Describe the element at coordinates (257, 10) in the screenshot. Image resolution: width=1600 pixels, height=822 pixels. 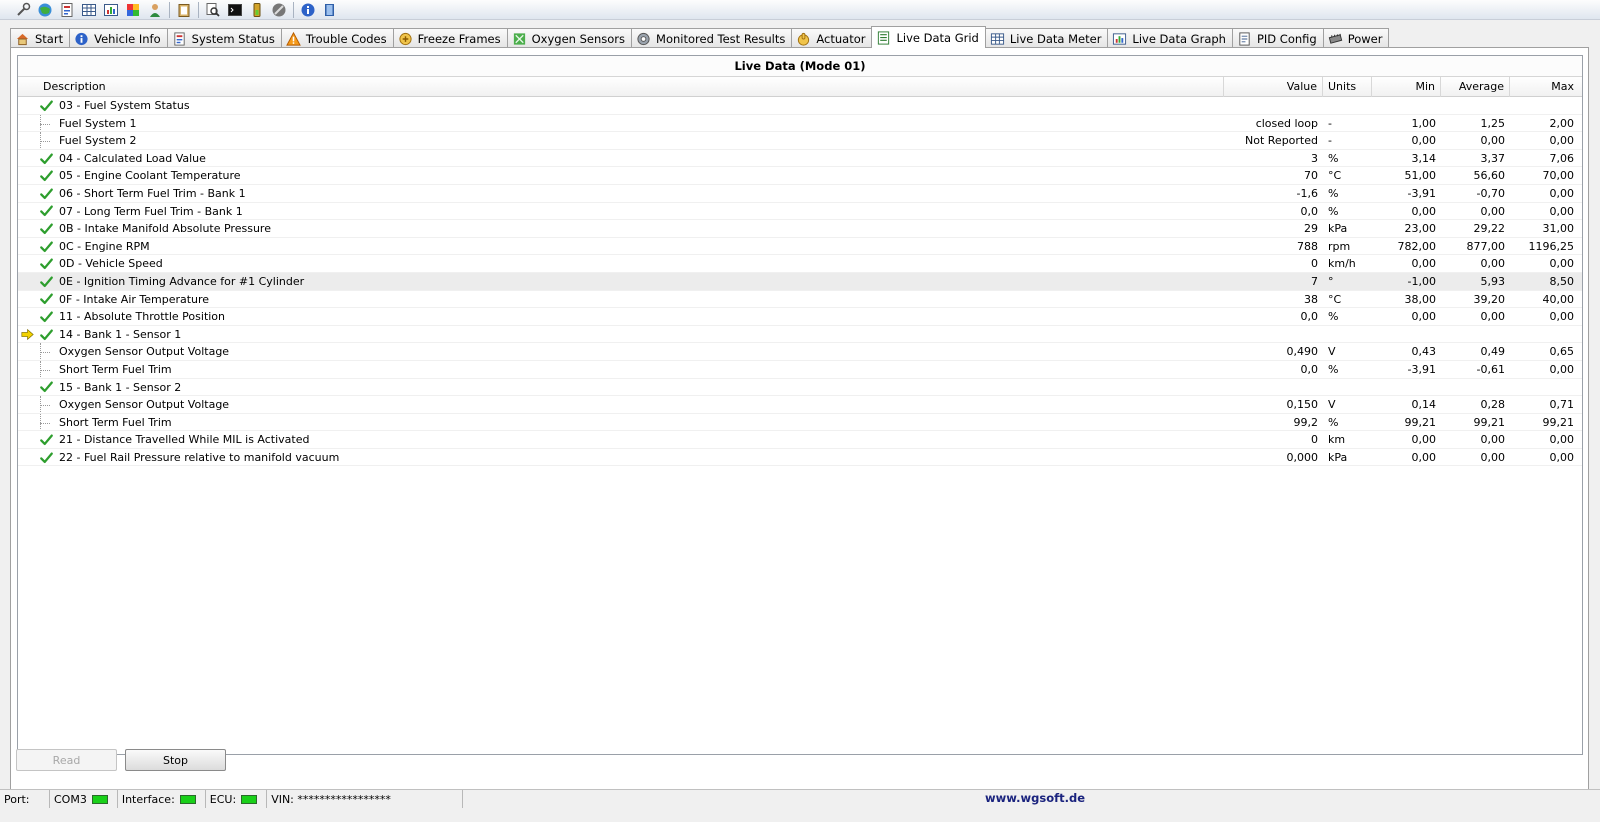
I see `battery-toolbar-button` at that location.